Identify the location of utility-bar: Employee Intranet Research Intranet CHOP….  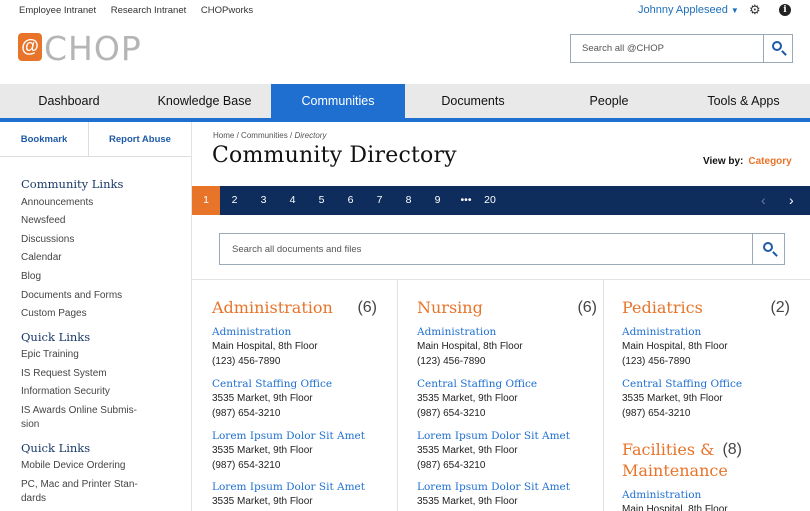
(405, 11).